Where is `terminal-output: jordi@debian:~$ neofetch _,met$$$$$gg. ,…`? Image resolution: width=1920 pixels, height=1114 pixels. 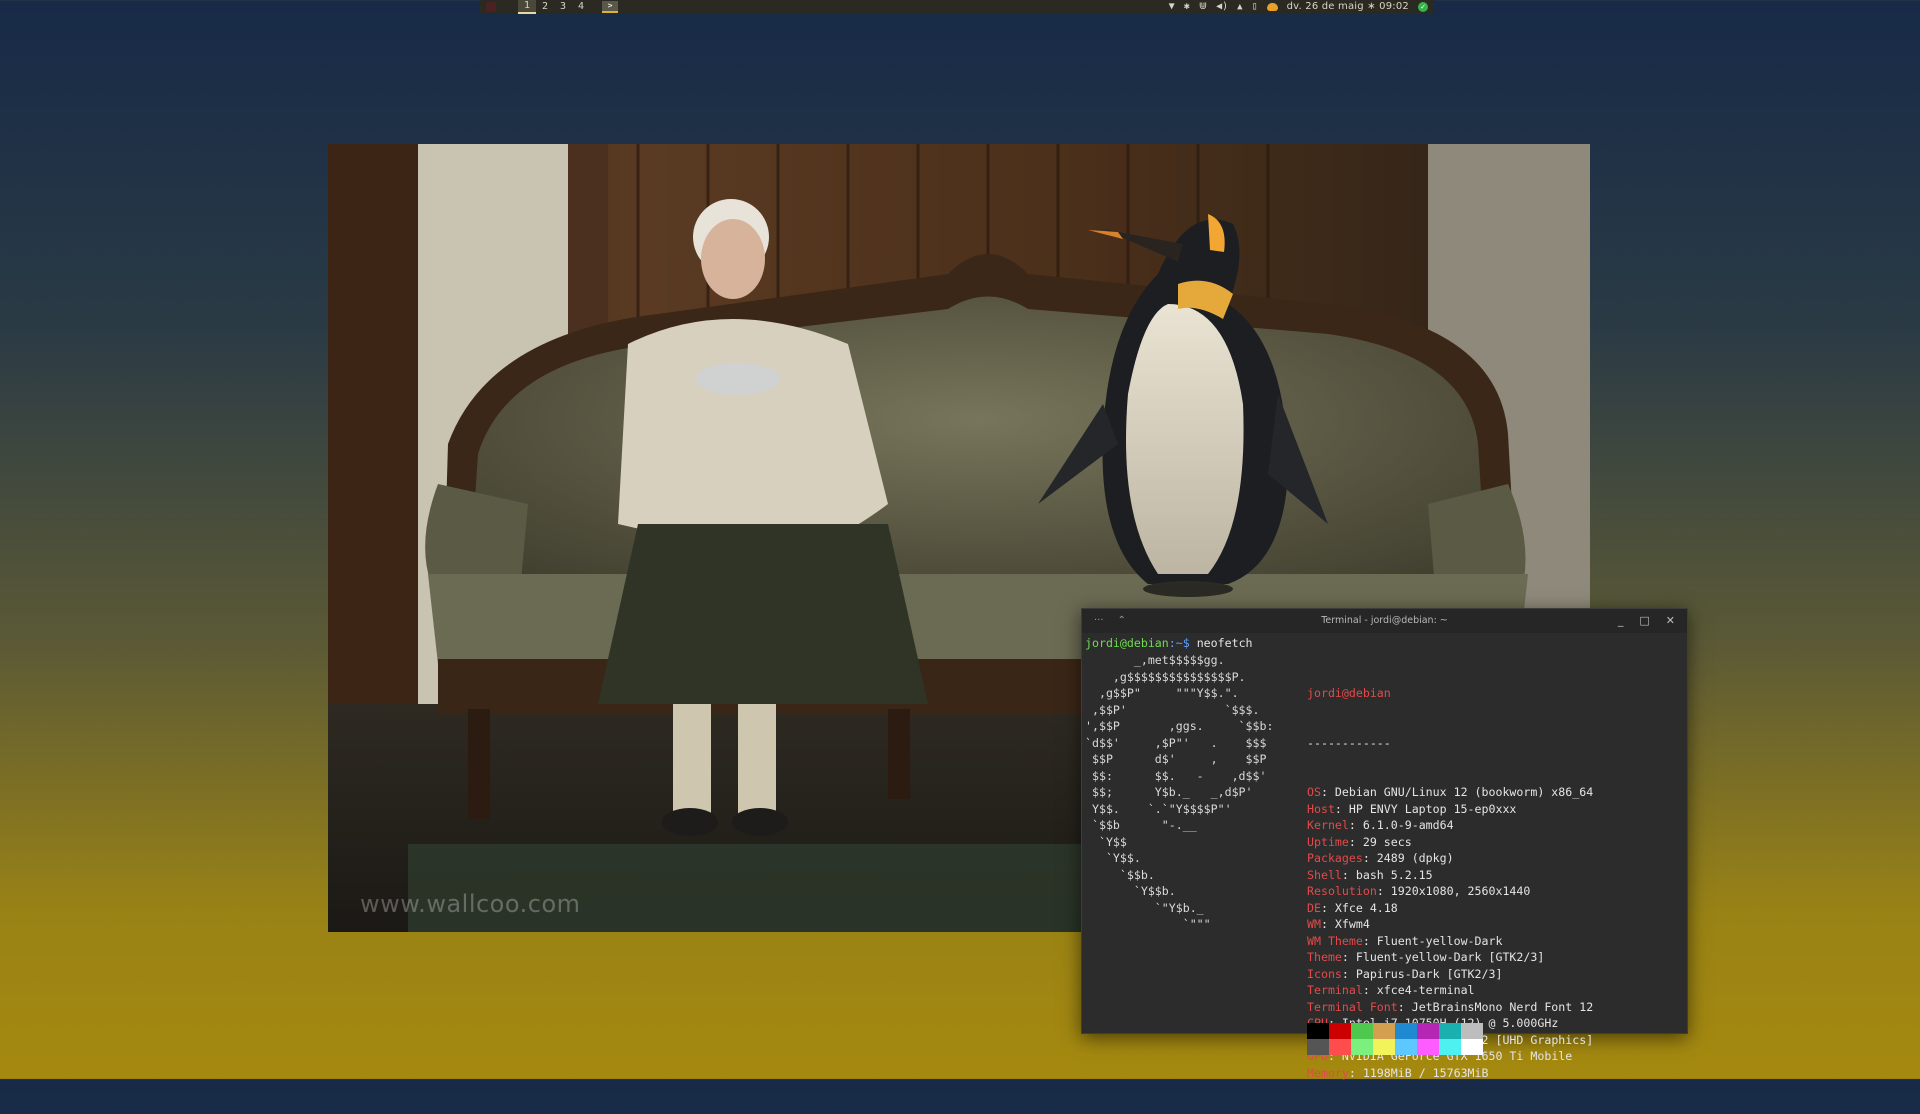
terminal-output: jordi@debian:~$ neofetch _,met$$$$$gg. ,… is located at coordinates (1384, 856).